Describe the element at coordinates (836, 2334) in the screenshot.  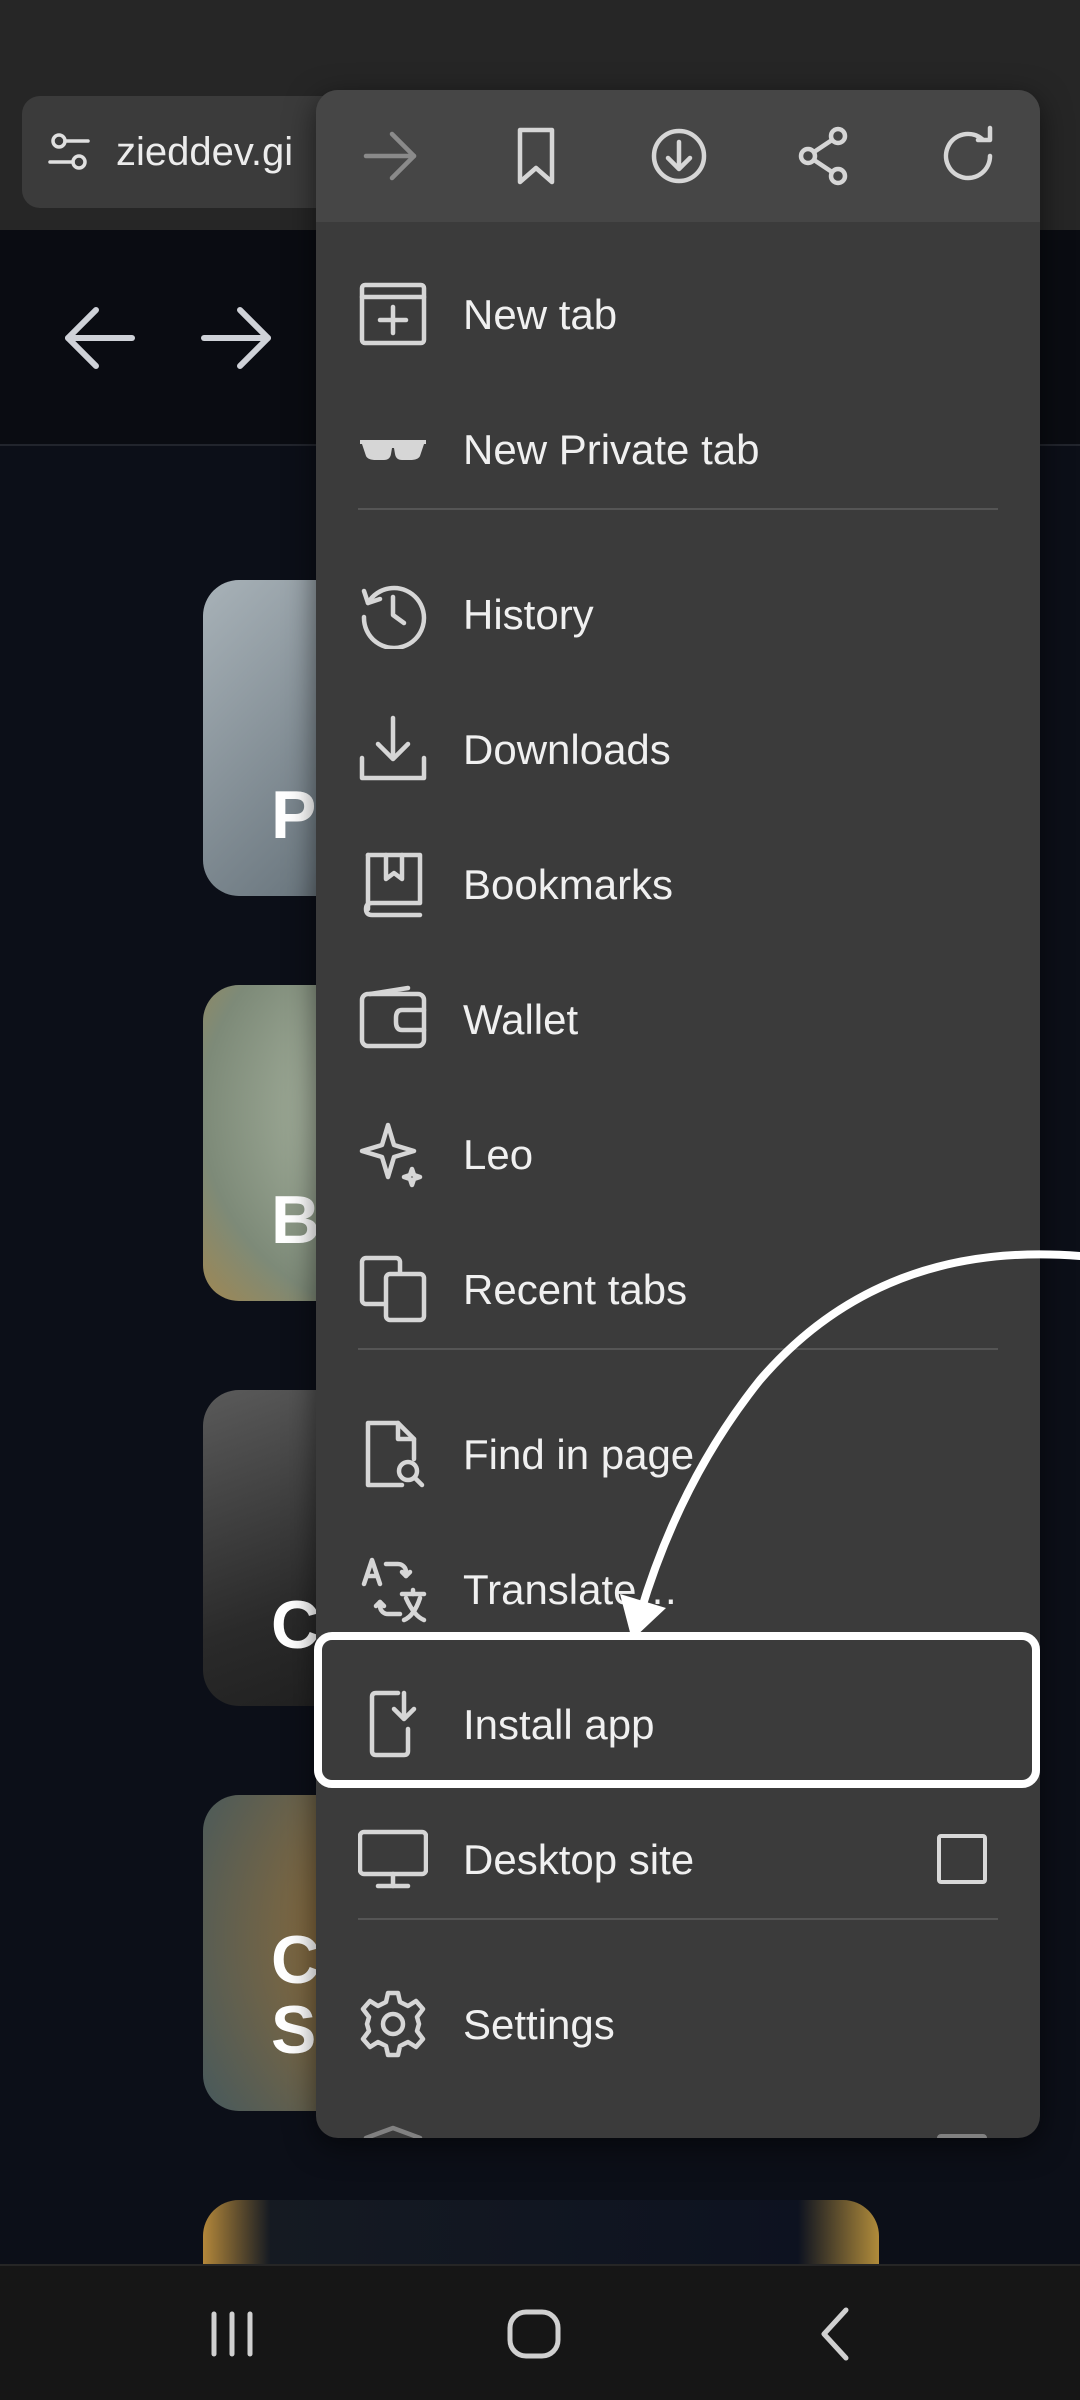
I see `system-back-icon` at that location.